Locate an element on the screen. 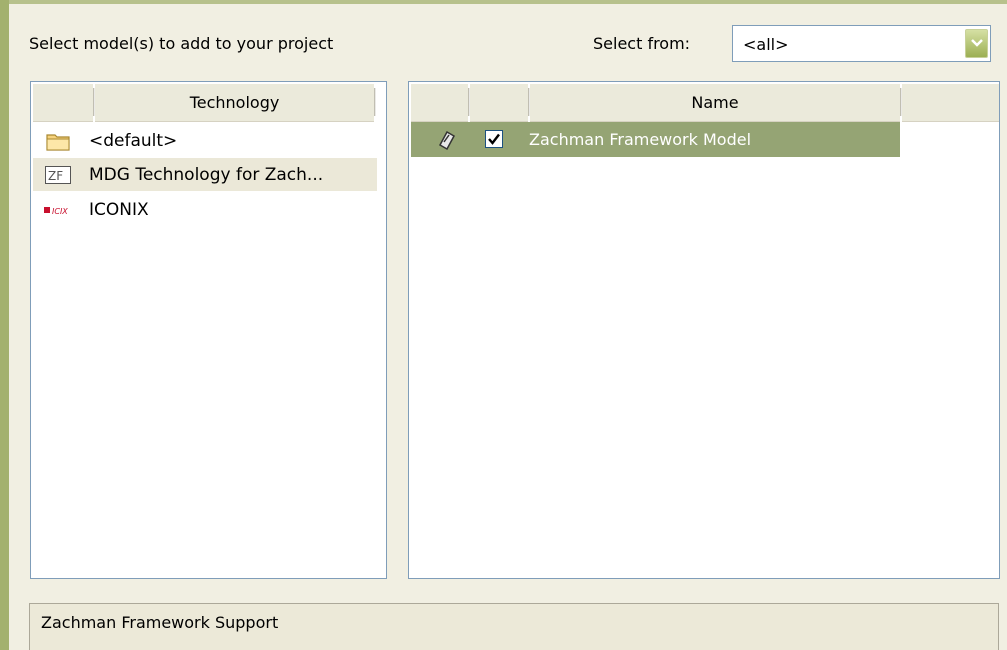 The width and height of the screenshot is (1007, 650). window-left-border is located at coordinates (4, 325).